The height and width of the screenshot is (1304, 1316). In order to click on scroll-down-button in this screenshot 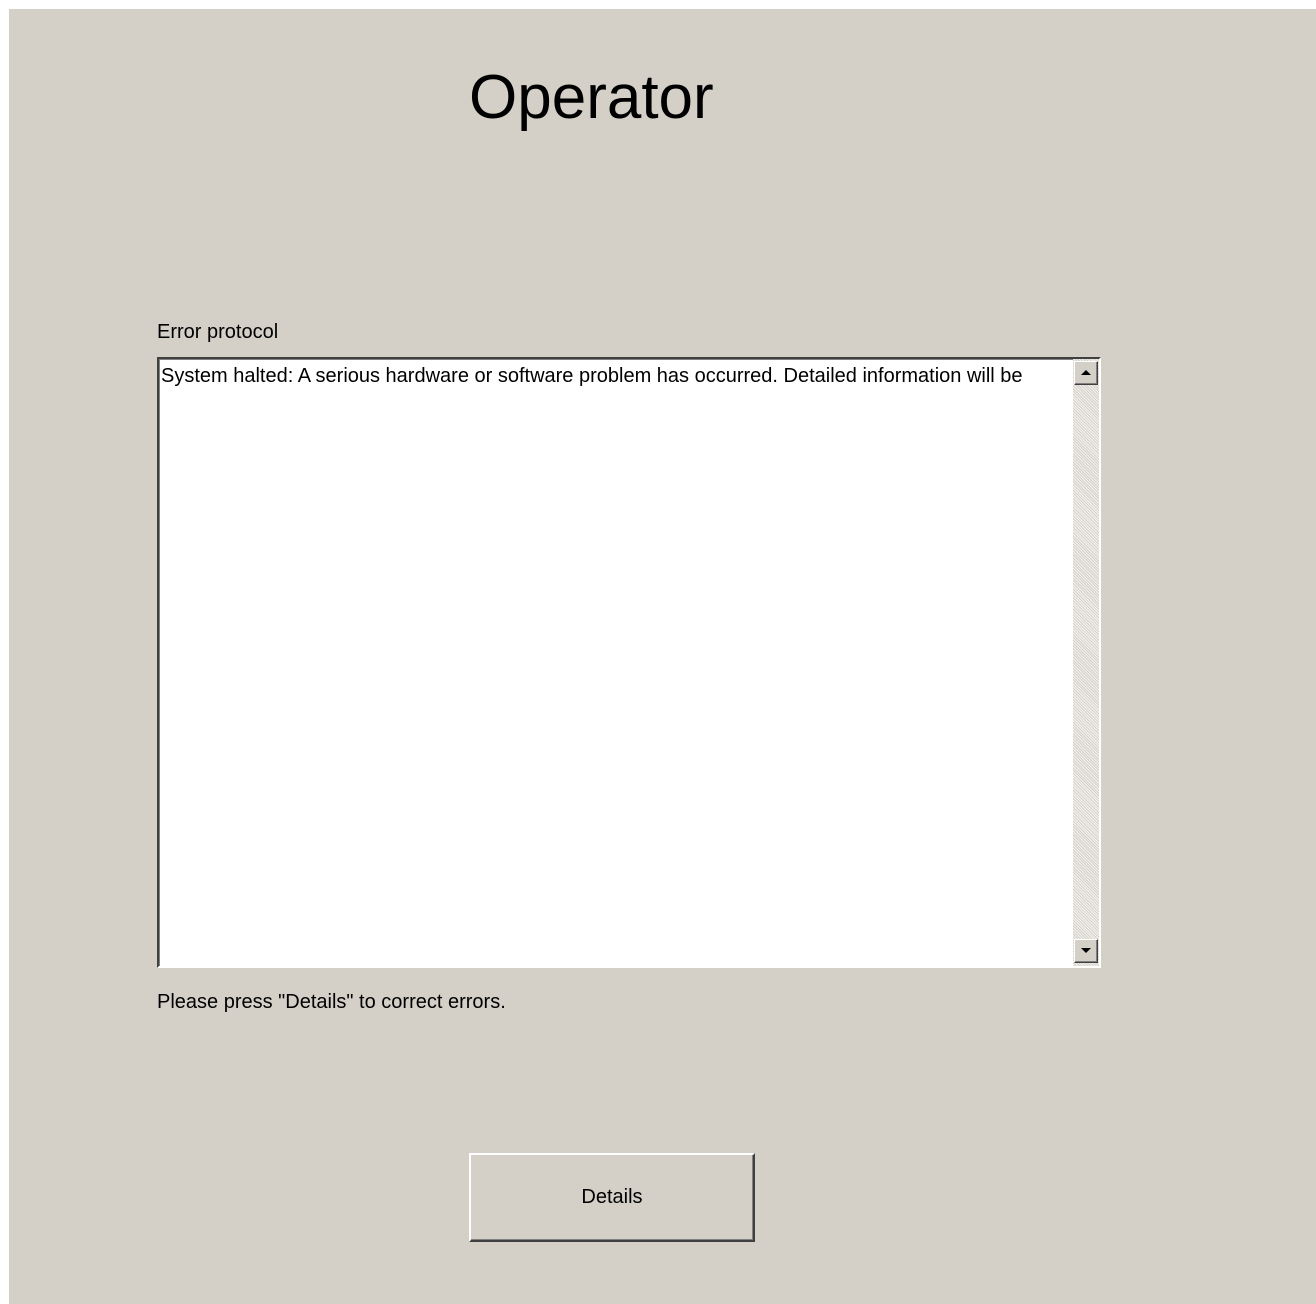, I will do `click(1086, 951)`.